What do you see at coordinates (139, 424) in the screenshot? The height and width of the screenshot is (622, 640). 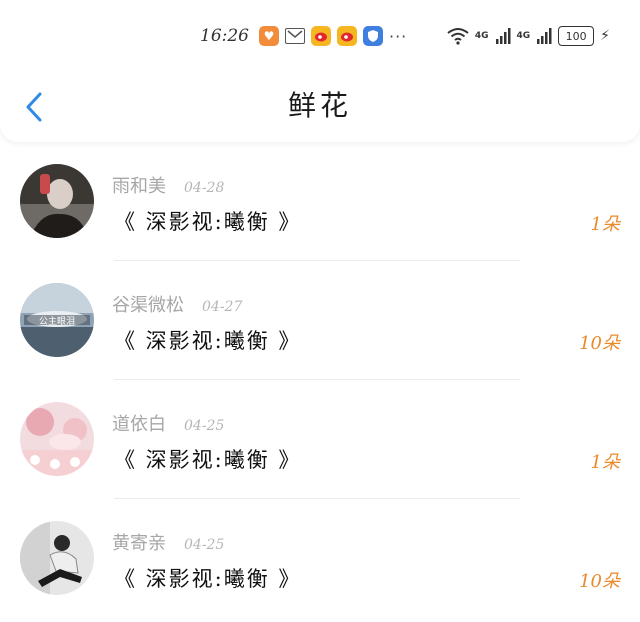 I see `sender-name: 道依白` at bounding box center [139, 424].